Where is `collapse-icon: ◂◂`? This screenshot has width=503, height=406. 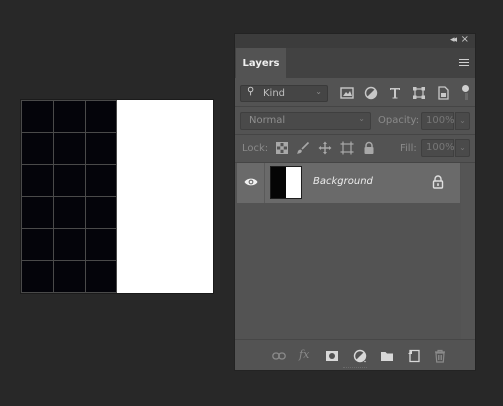
collapse-icon: ◂◂ is located at coordinates (453, 40).